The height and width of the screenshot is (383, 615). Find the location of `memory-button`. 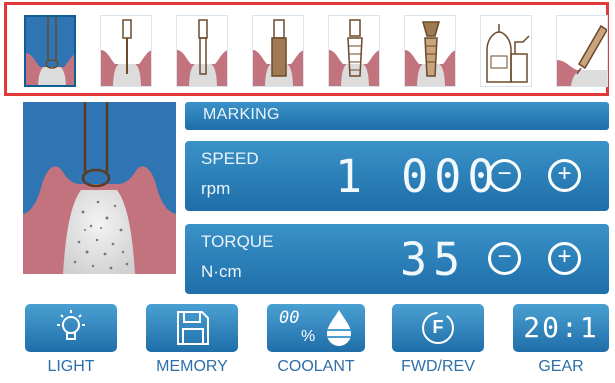

memory-button is located at coordinates (192, 328).